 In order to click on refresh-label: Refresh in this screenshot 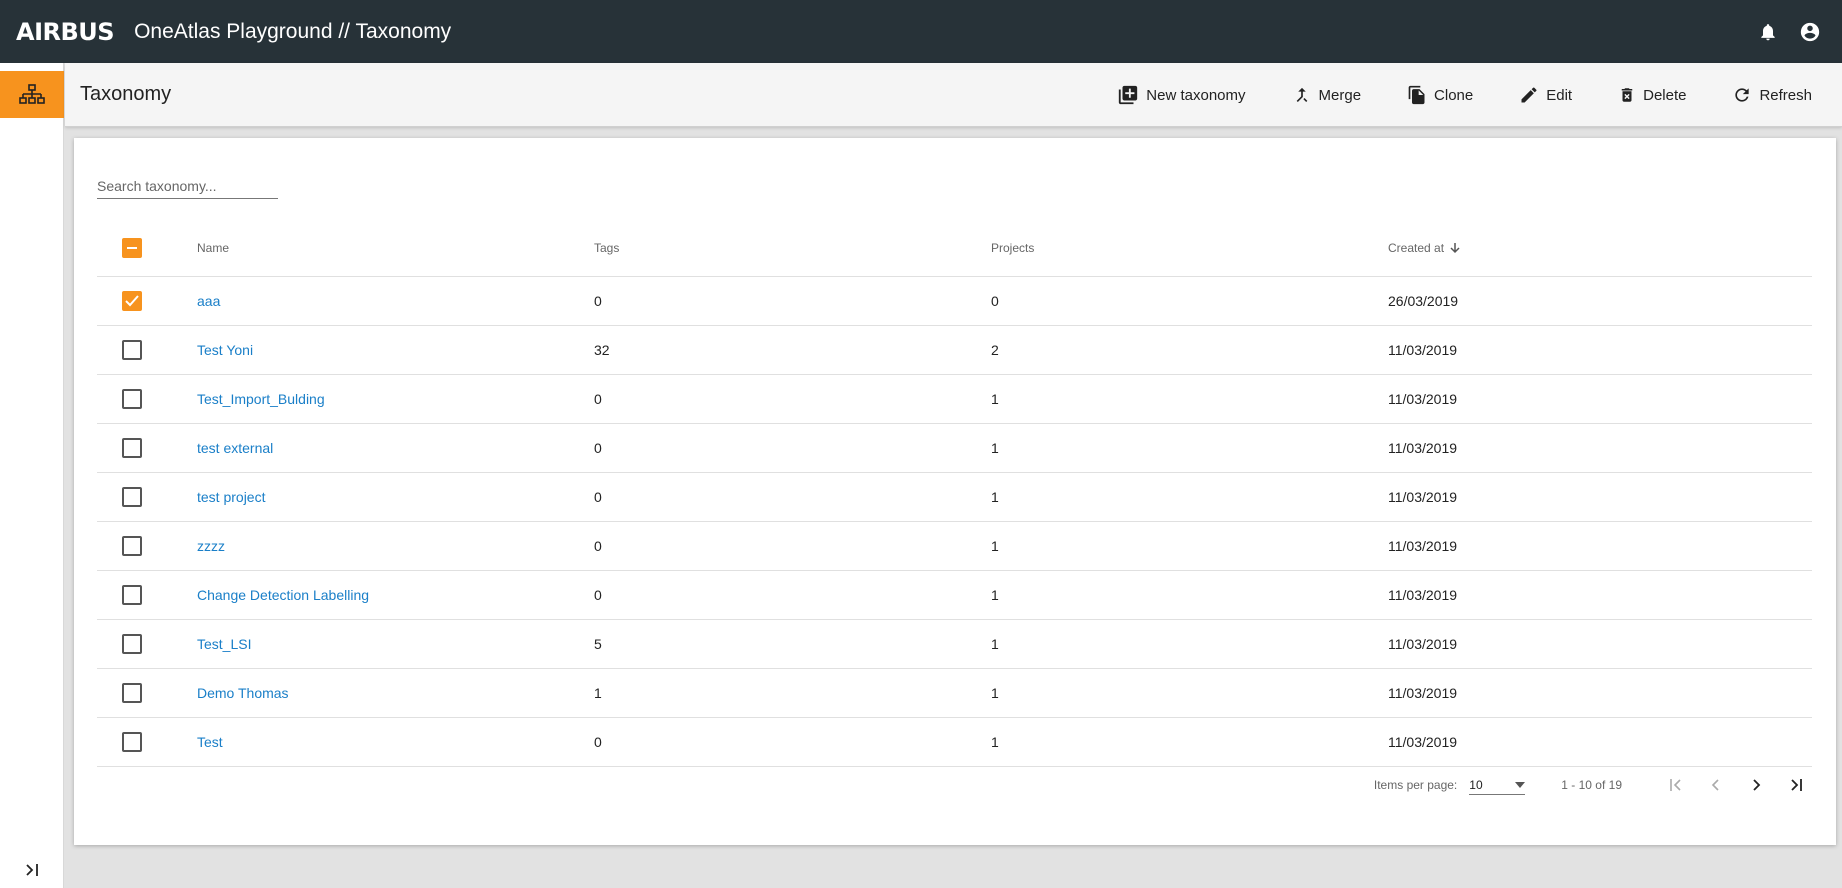, I will do `click(1785, 95)`.